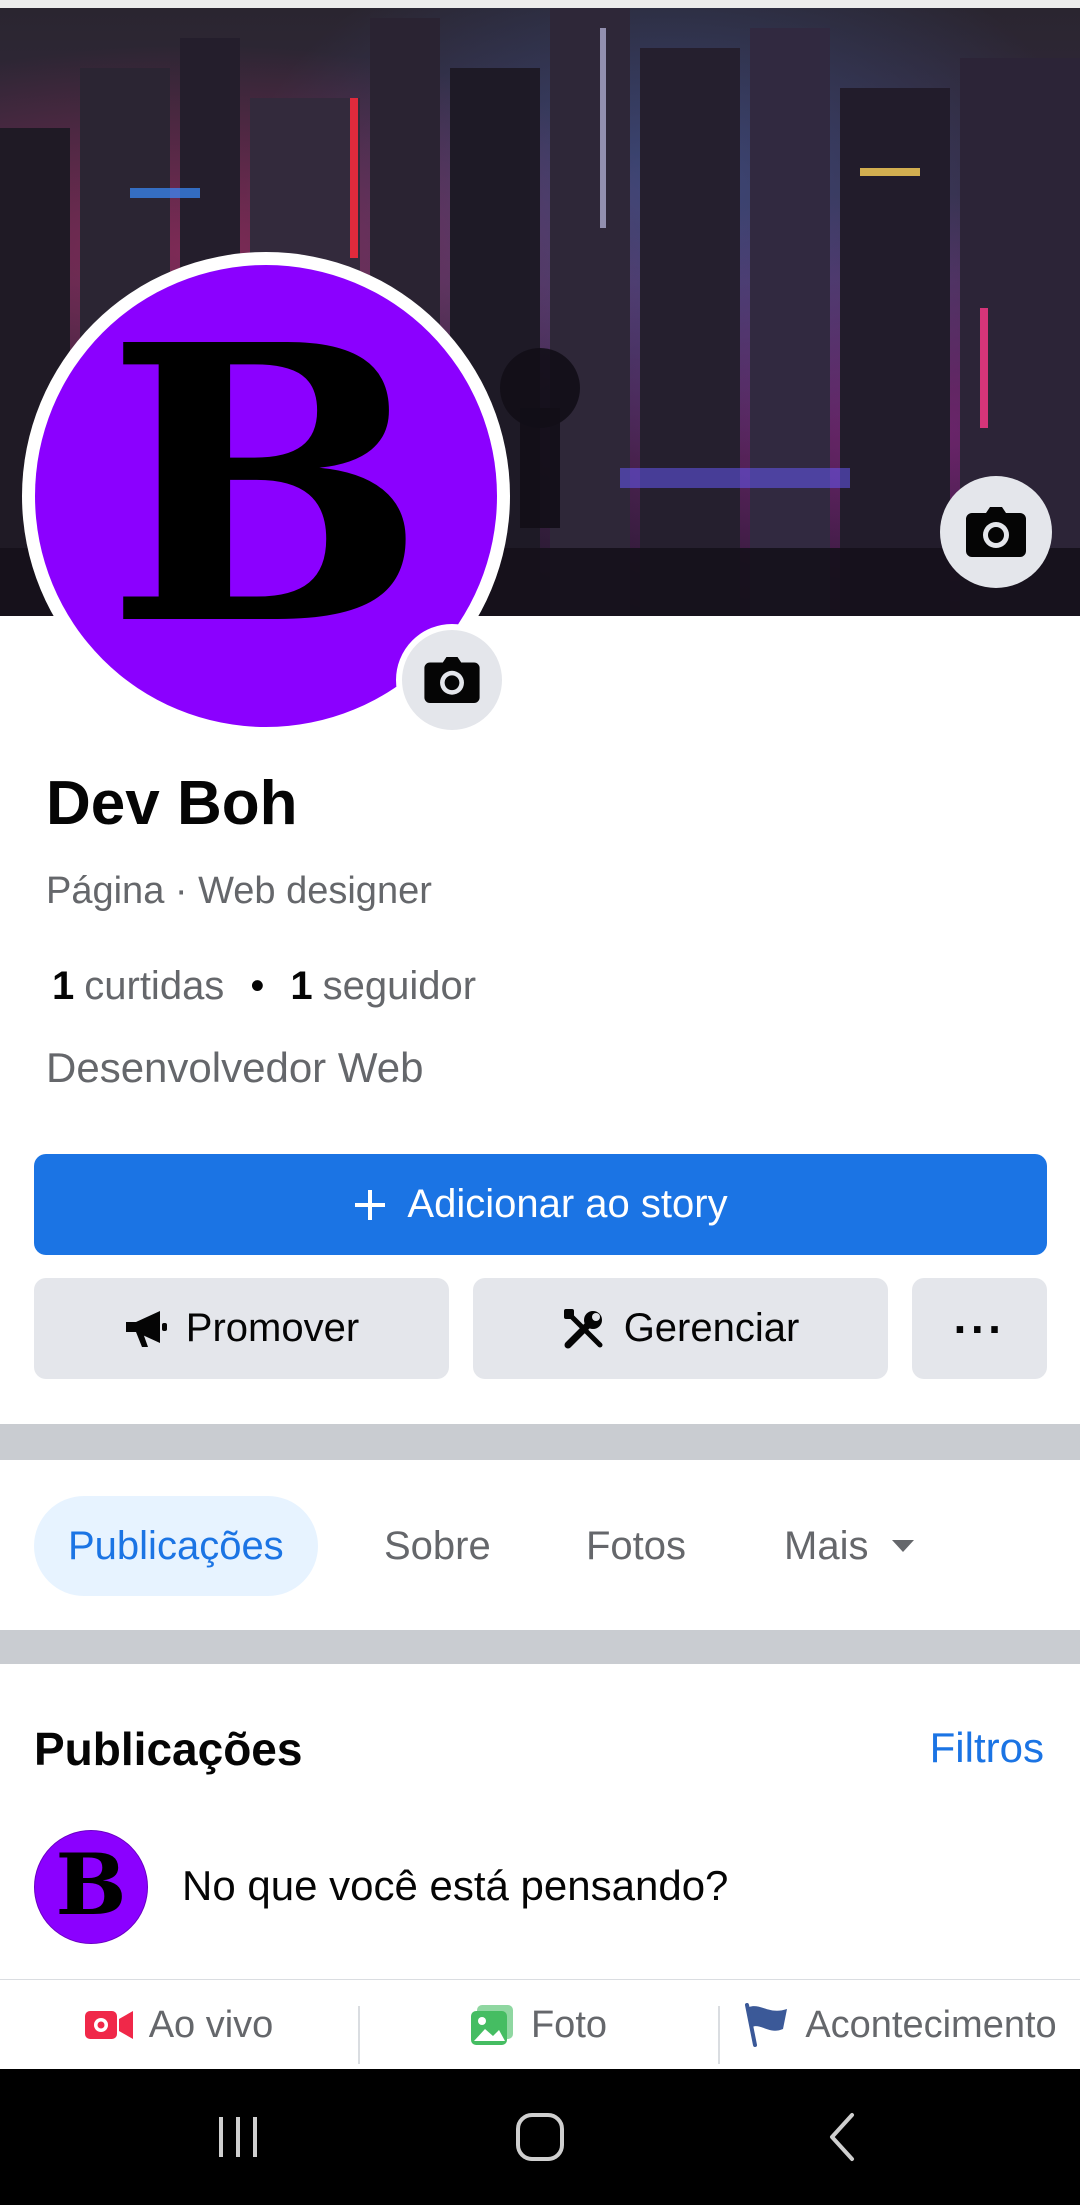 The height and width of the screenshot is (2205, 1080). What do you see at coordinates (437, 1546) in the screenshot?
I see `tab-about: Sobre` at bounding box center [437, 1546].